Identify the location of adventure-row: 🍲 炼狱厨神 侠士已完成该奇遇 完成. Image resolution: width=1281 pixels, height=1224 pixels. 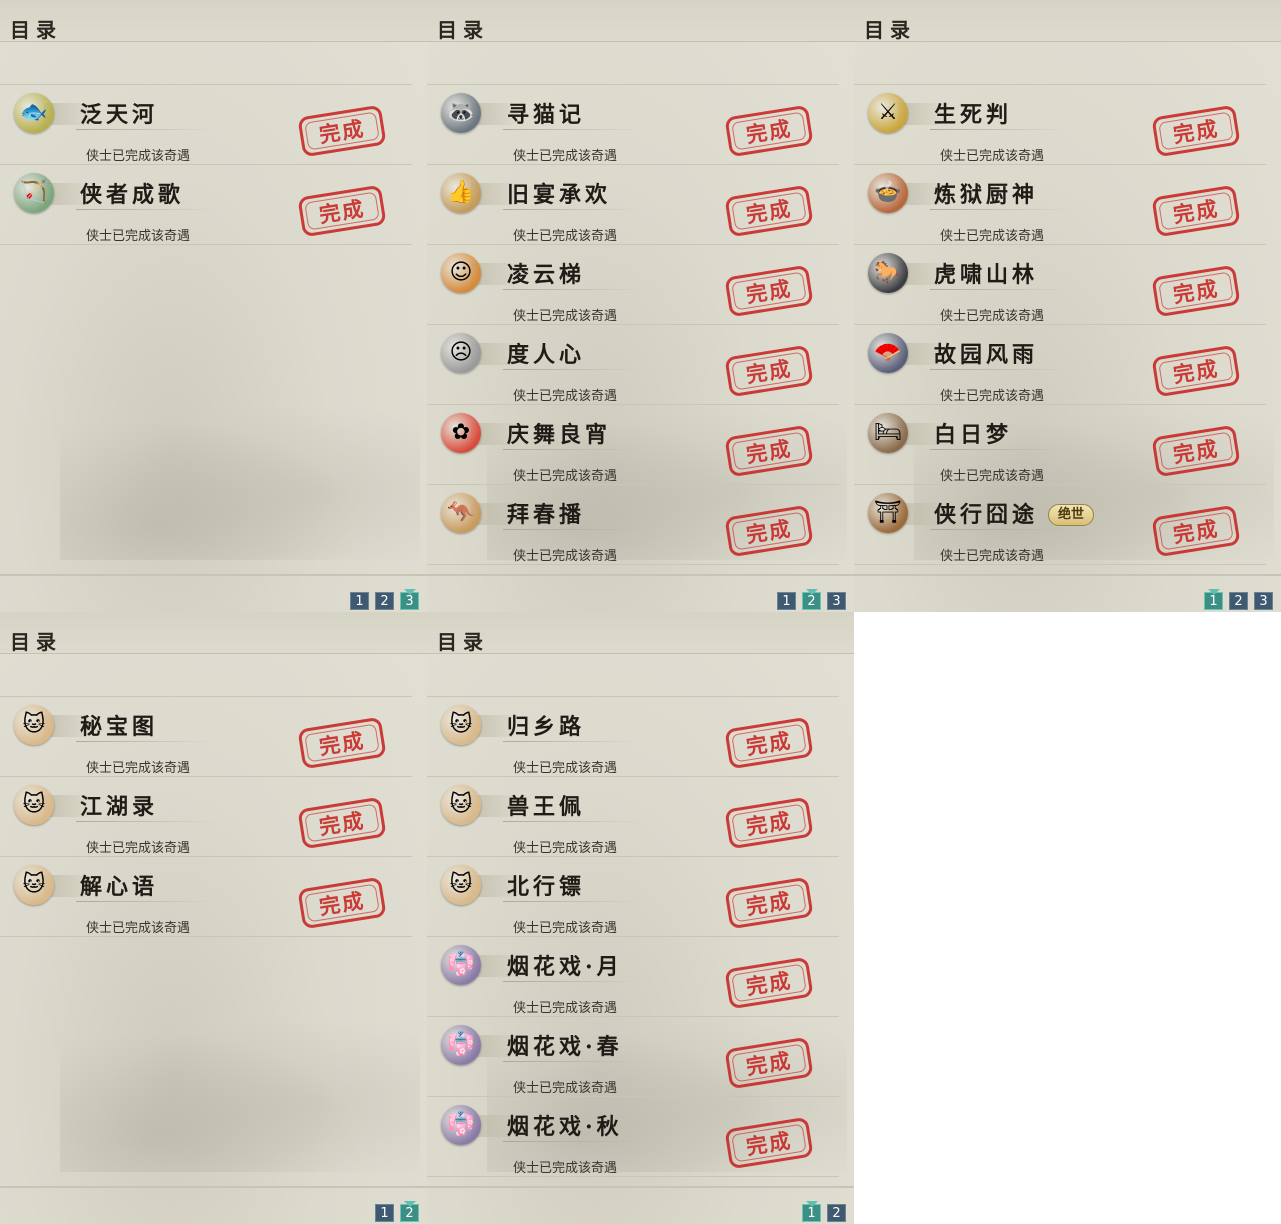
(1060, 205).